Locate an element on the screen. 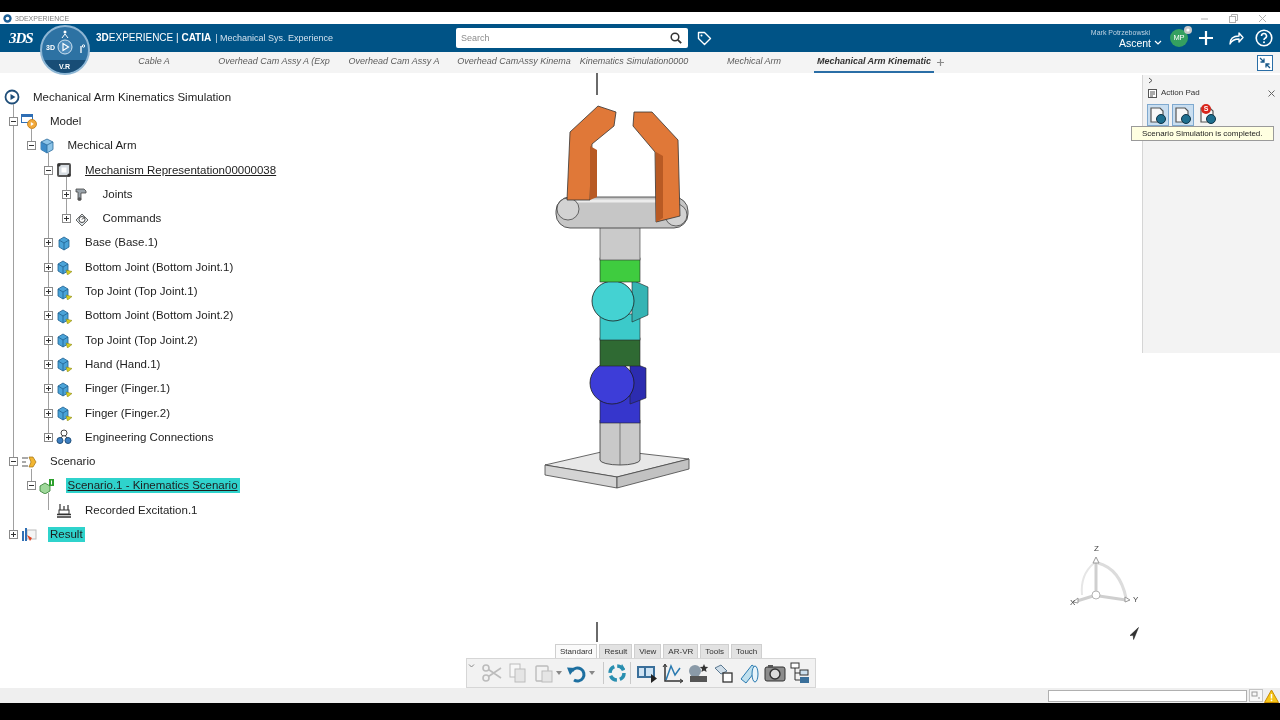 The height and width of the screenshot is (720, 1280). tab: Kinematics Simulation0000 is located at coordinates (634, 62).